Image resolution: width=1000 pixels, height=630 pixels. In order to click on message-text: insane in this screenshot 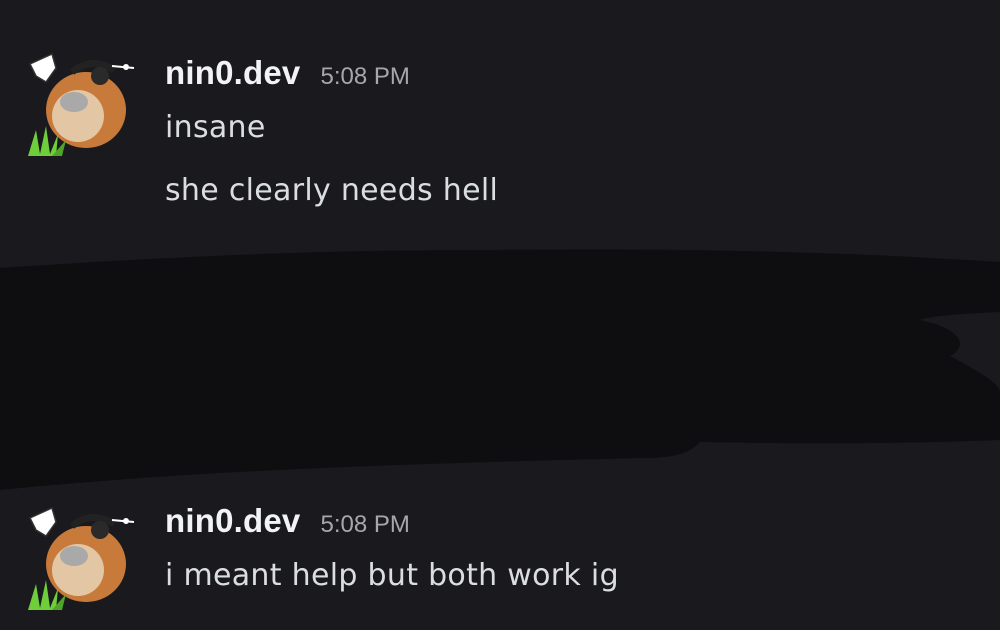, I will do `click(215, 127)`.